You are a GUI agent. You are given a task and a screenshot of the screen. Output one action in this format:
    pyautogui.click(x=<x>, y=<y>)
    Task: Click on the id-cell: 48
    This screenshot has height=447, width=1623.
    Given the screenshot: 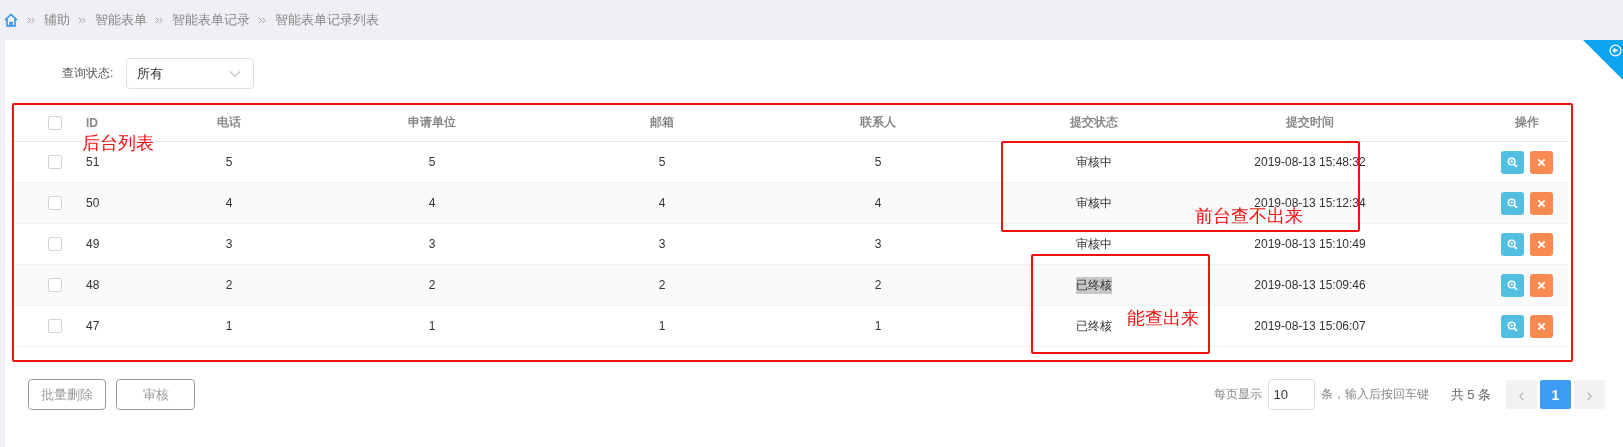 What is the action you would take?
    pyautogui.click(x=93, y=285)
    